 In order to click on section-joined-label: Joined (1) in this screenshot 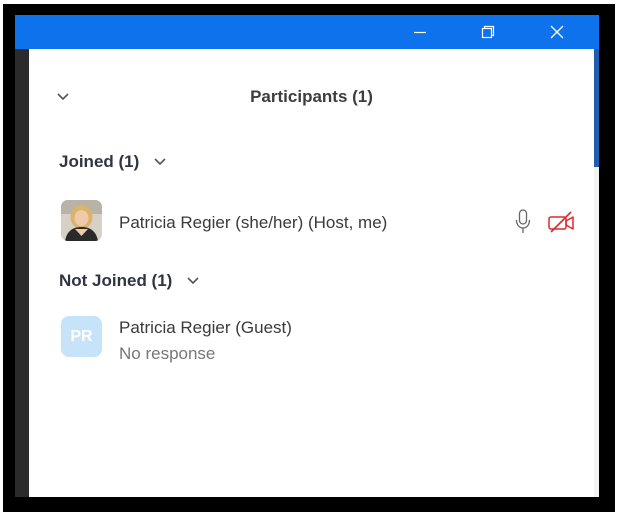, I will do `click(99, 161)`.